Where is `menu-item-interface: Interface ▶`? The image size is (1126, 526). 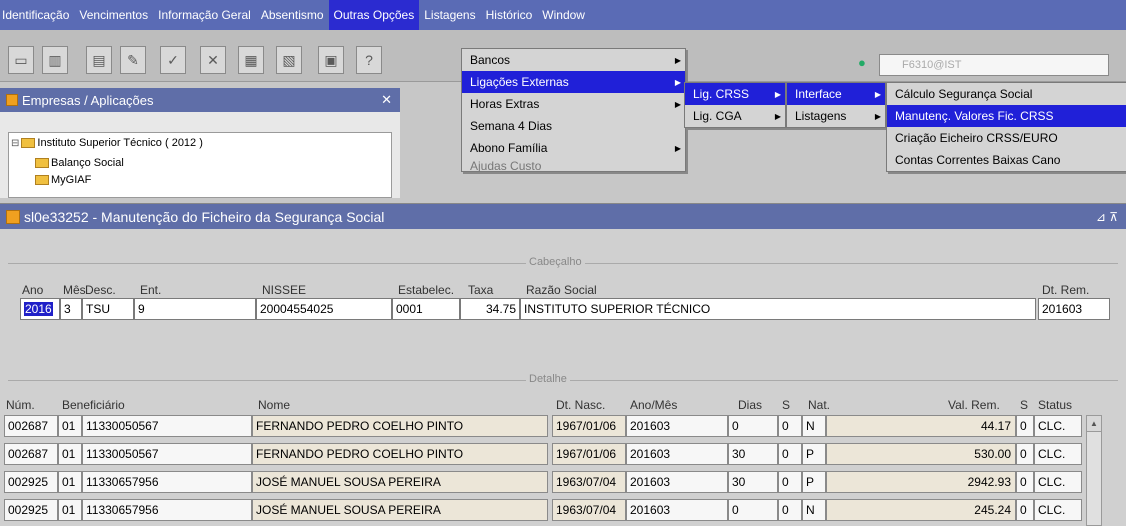
menu-item-interface: Interface ▶ is located at coordinates (836, 94).